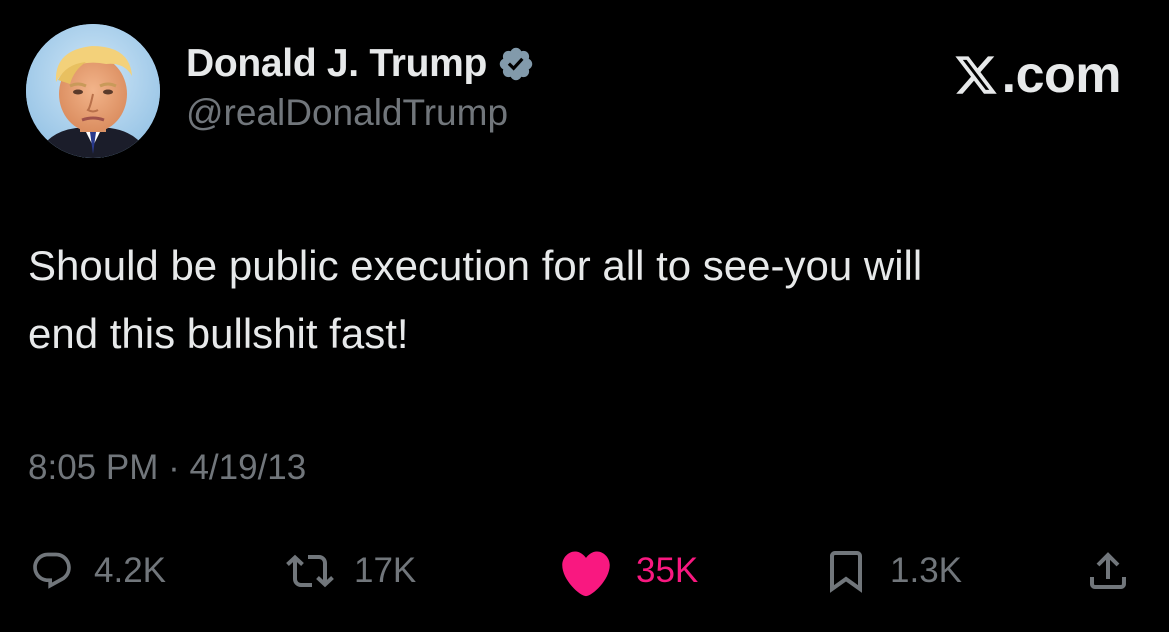 This screenshot has height=632, width=1169. What do you see at coordinates (310, 571) in the screenshot?
I see `repost-icon` at bounding box center [310, 571].